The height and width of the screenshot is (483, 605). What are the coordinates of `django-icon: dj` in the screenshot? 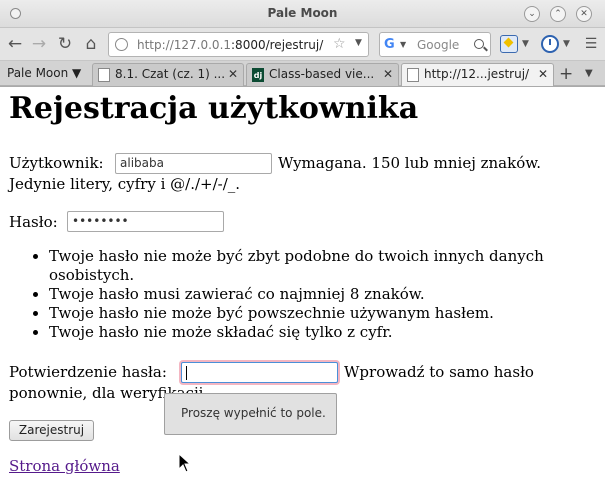 It's located at (258, 75).